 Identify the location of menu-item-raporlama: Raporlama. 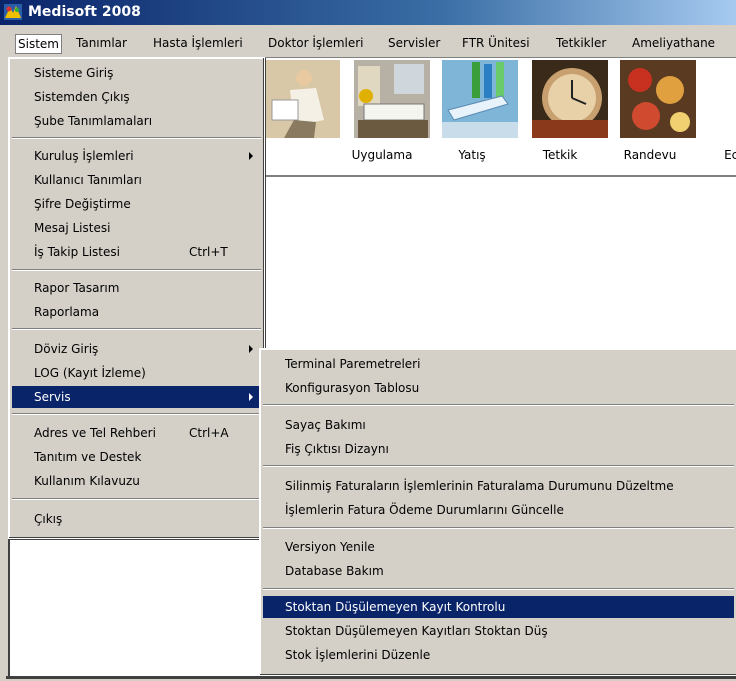
(136, 312).